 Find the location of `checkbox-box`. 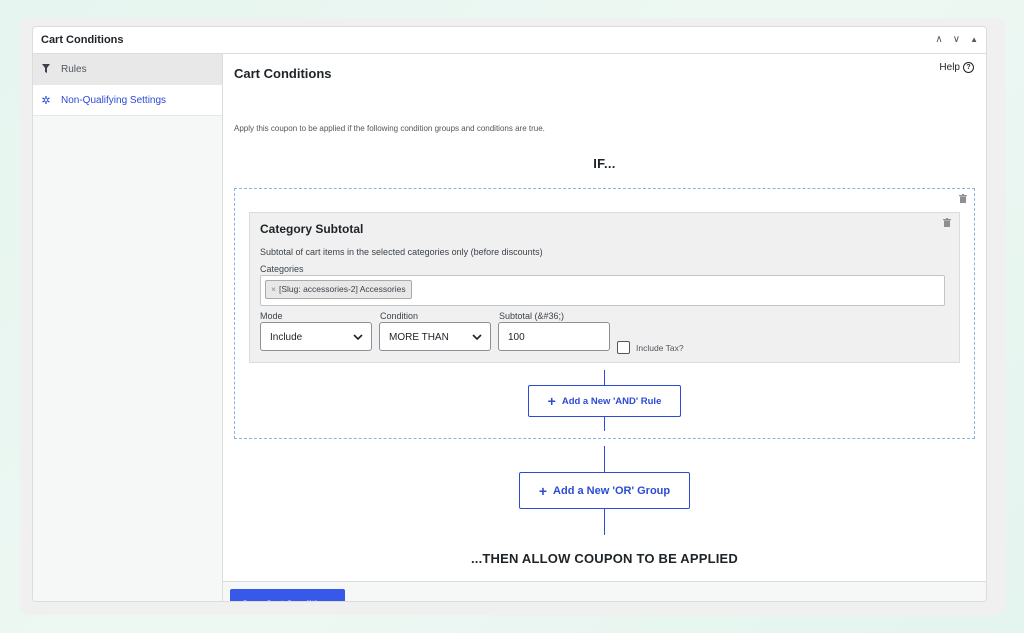

checkbox-box is located at coordinates (623, 347).